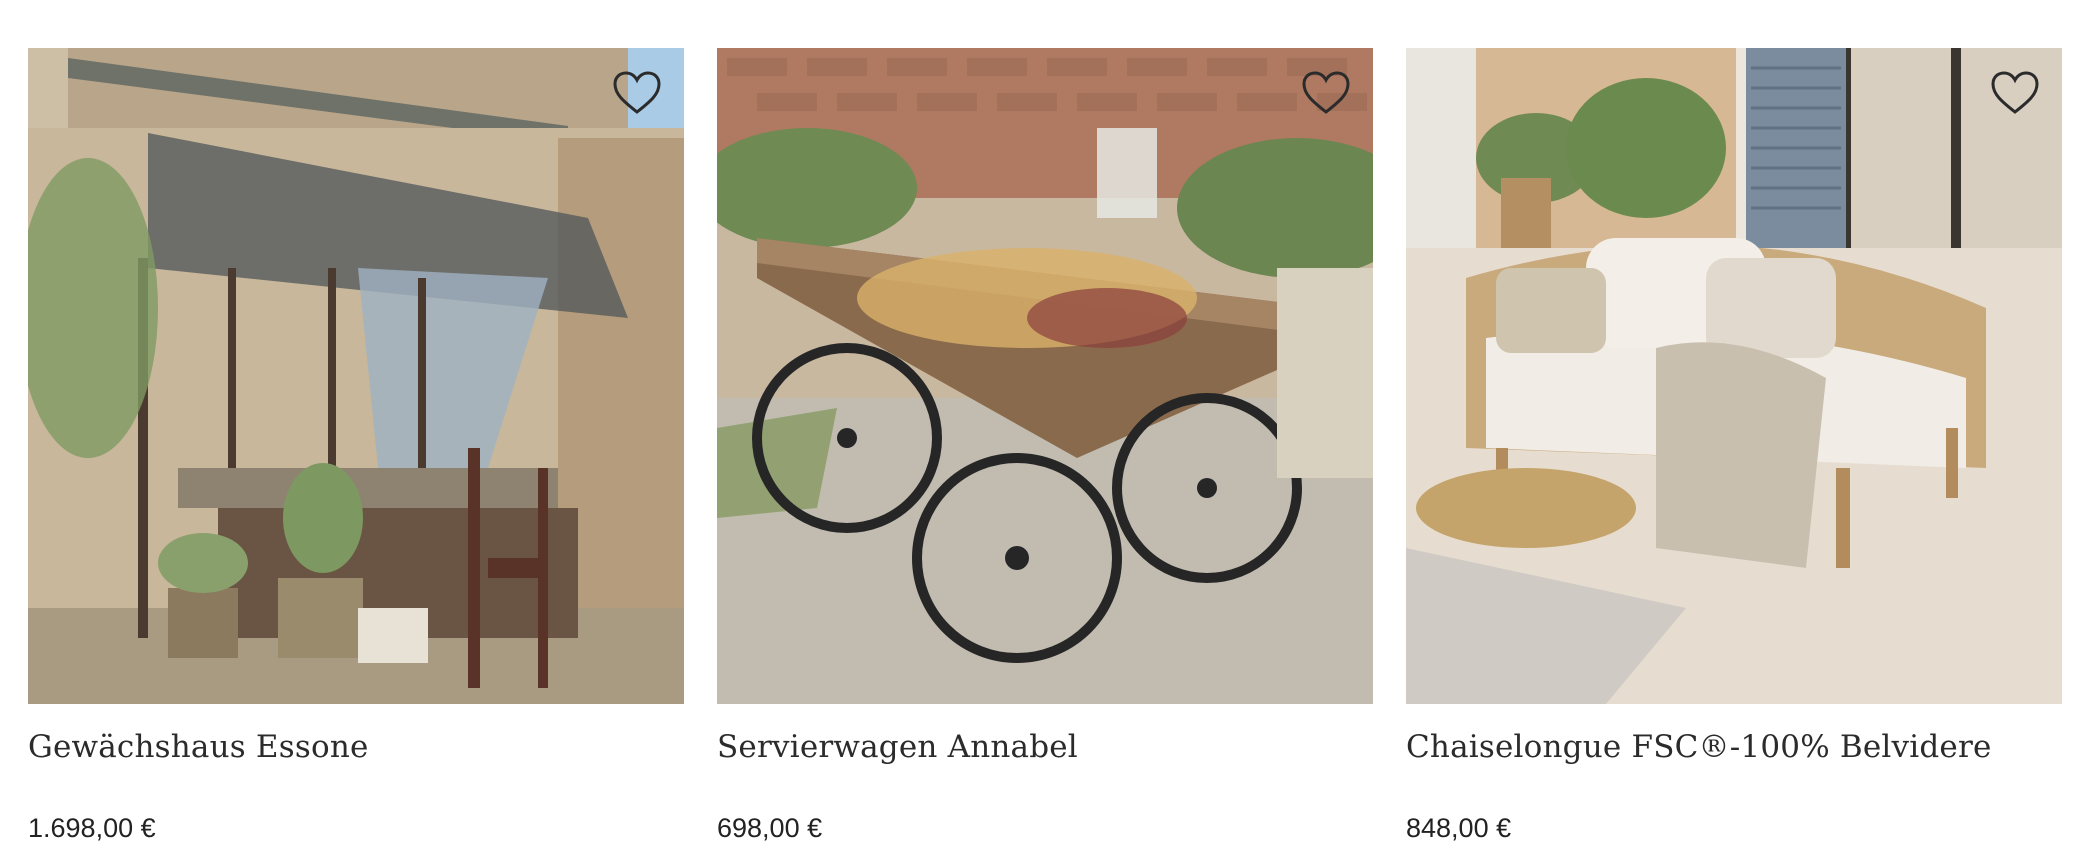 The height and width of the screenshot is (862, 2088). I want to click on product-price: 848,00 €, so click(1459, 828).